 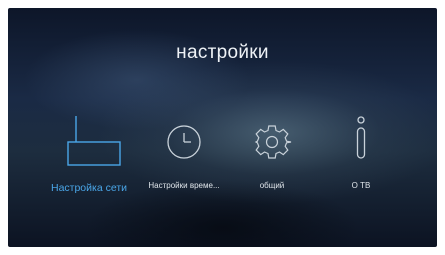 What do you see at coordinates (222, 52) in the screenshot?
I see `page-title: настройки` at bounding box center [222, 52].